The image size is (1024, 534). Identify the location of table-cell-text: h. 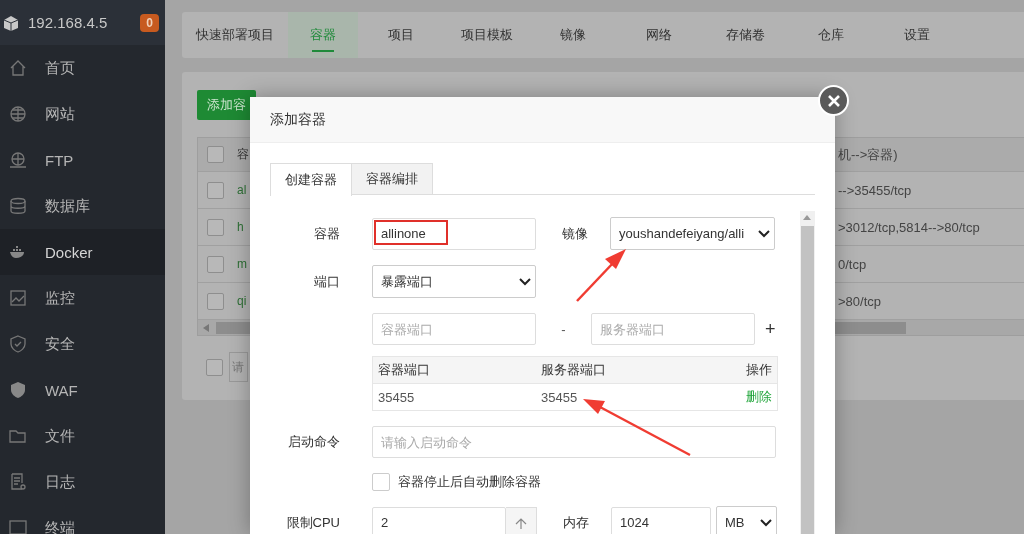
(240, 227).